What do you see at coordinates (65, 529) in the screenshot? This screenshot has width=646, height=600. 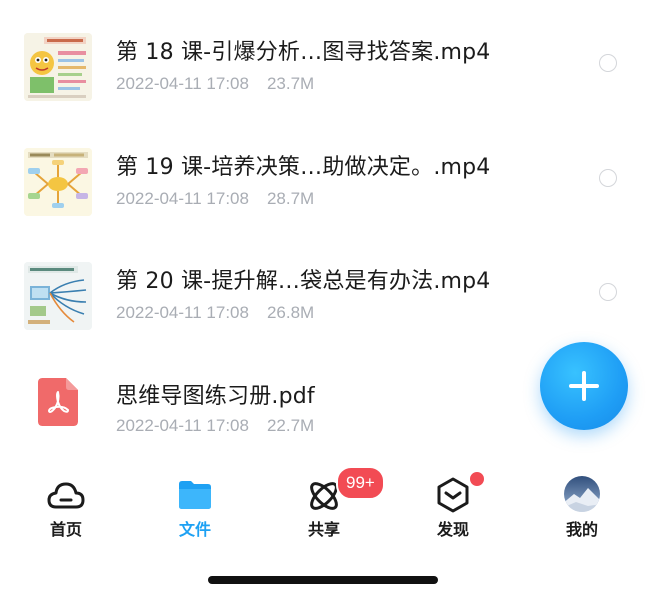 I see `tab-label: 首页` at bounding box center [65, 529].